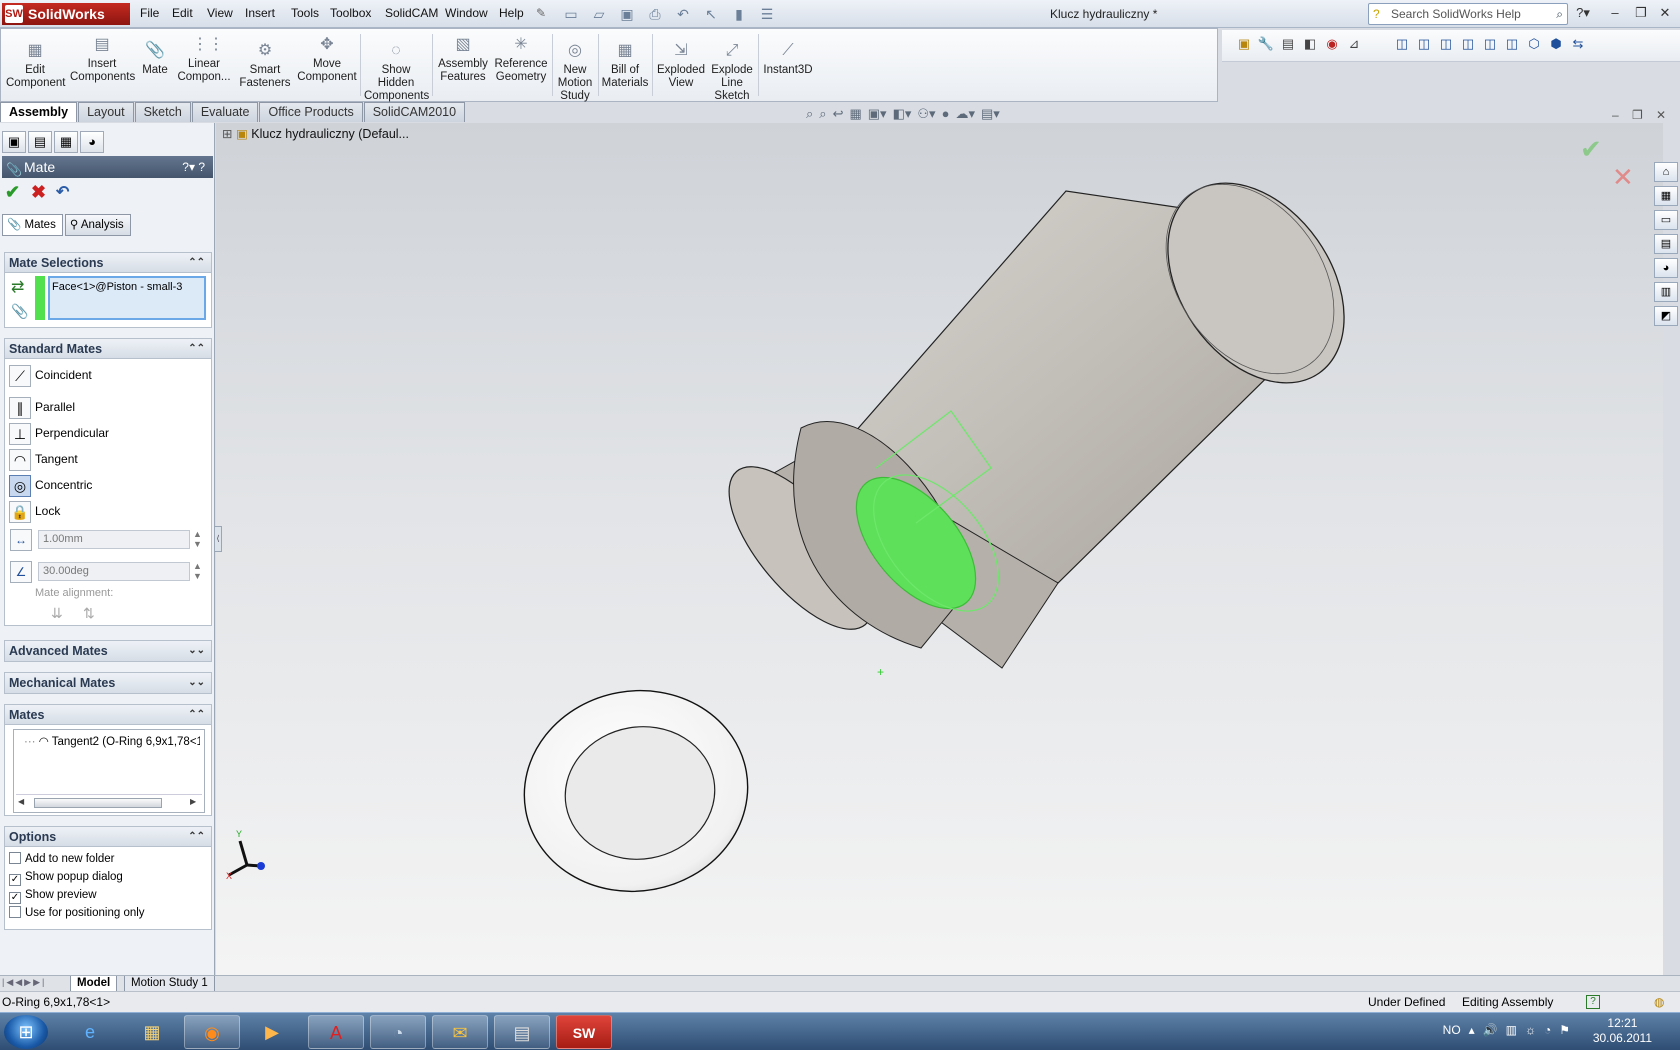 The image size is (1680, 1050). What do you see at coordinates (946, 117) in the screenshot?
I see `edit-appearance-icon: ●` at bounding box center [946, 117].